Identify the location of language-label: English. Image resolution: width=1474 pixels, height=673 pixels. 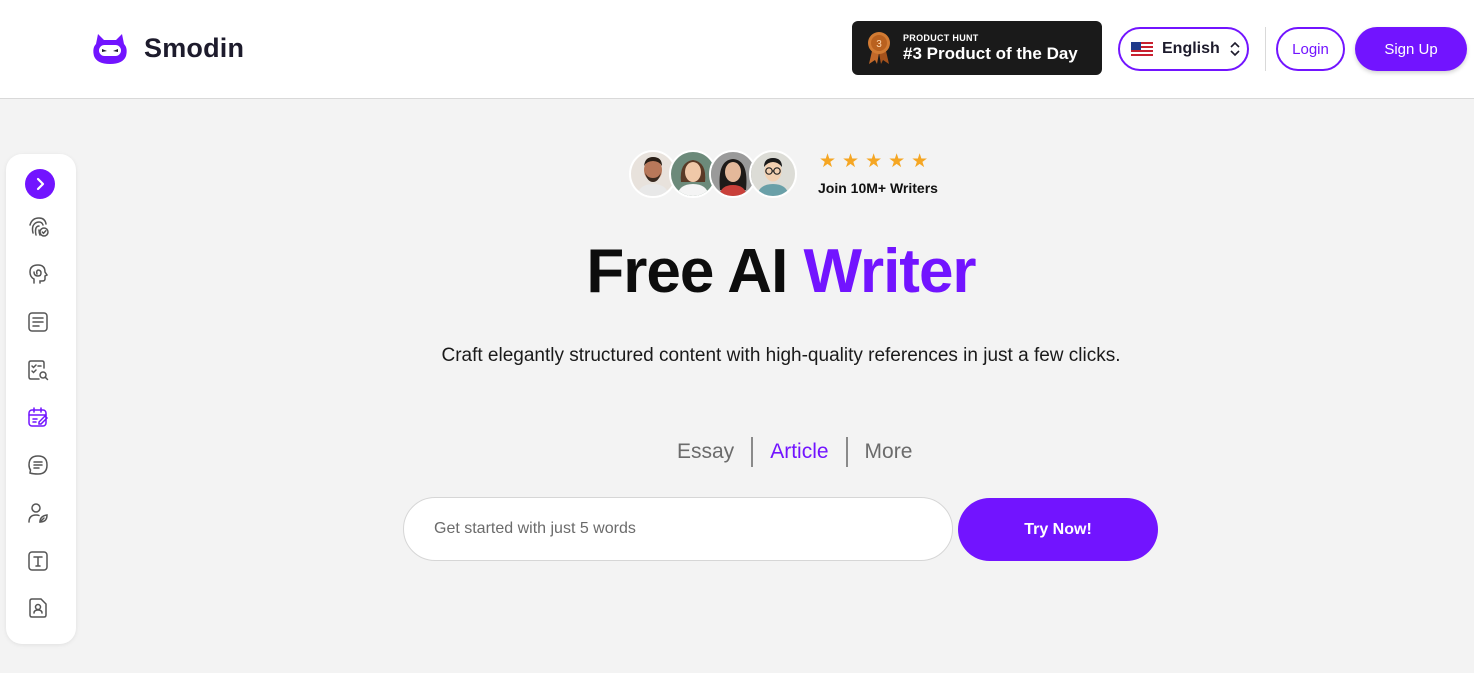
(1191, 48).